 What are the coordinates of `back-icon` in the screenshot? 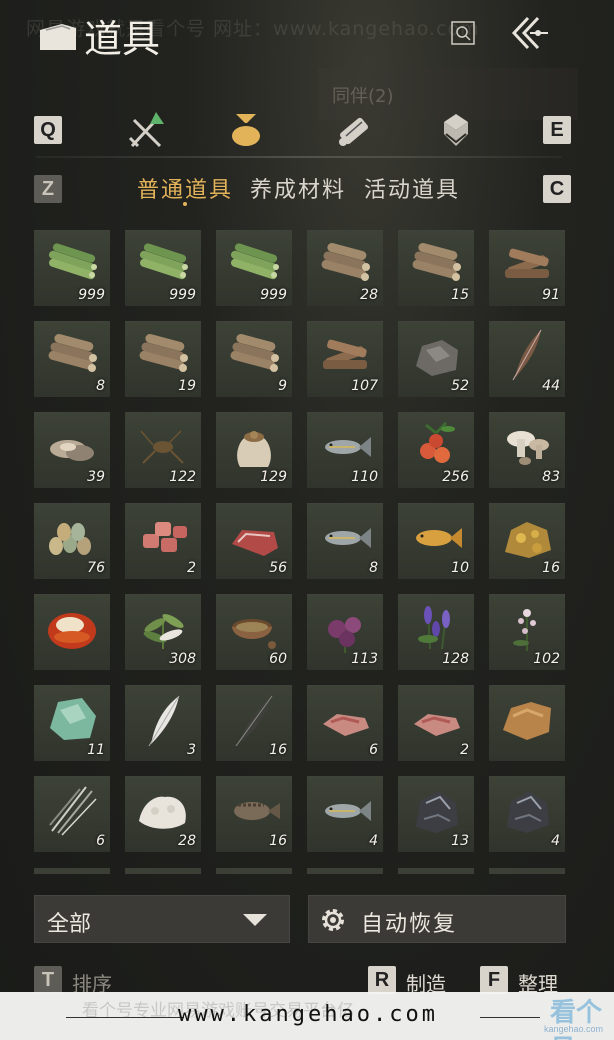 It's located at (530, 33).